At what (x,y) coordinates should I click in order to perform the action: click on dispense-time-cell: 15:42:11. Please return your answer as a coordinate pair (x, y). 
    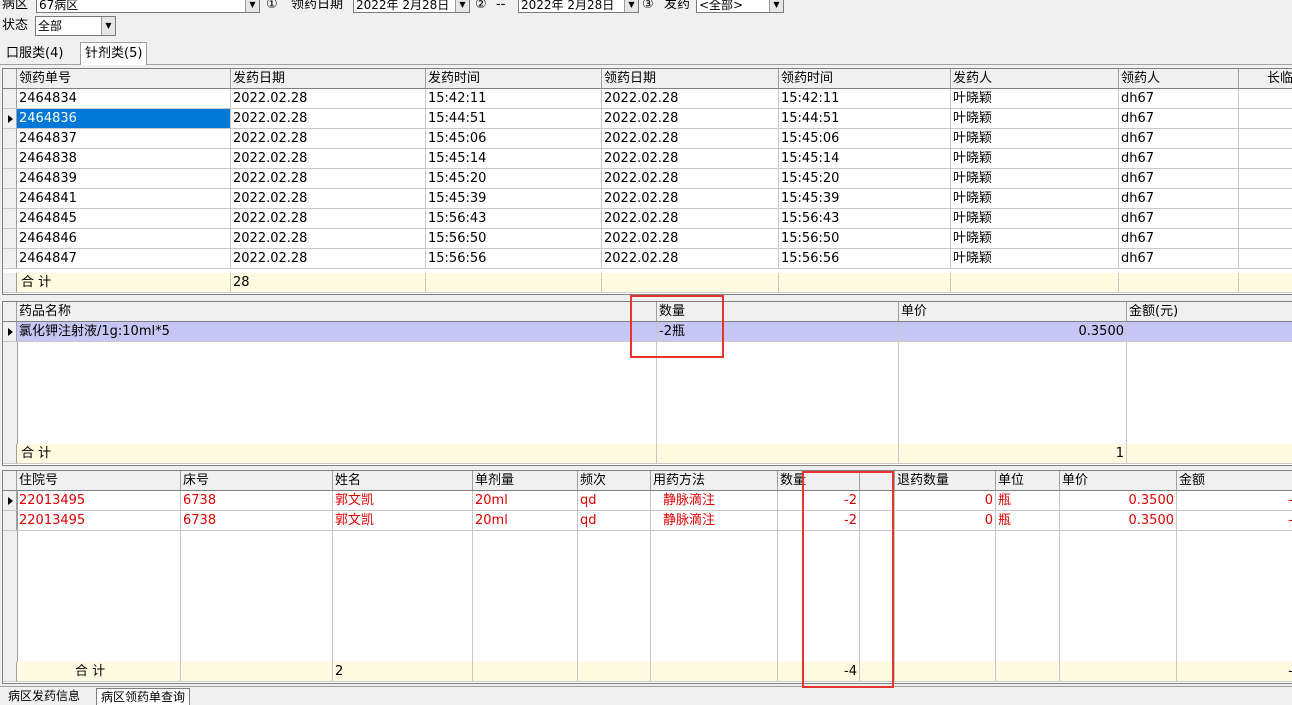
    Looking at the image, I should click on (514, 99).